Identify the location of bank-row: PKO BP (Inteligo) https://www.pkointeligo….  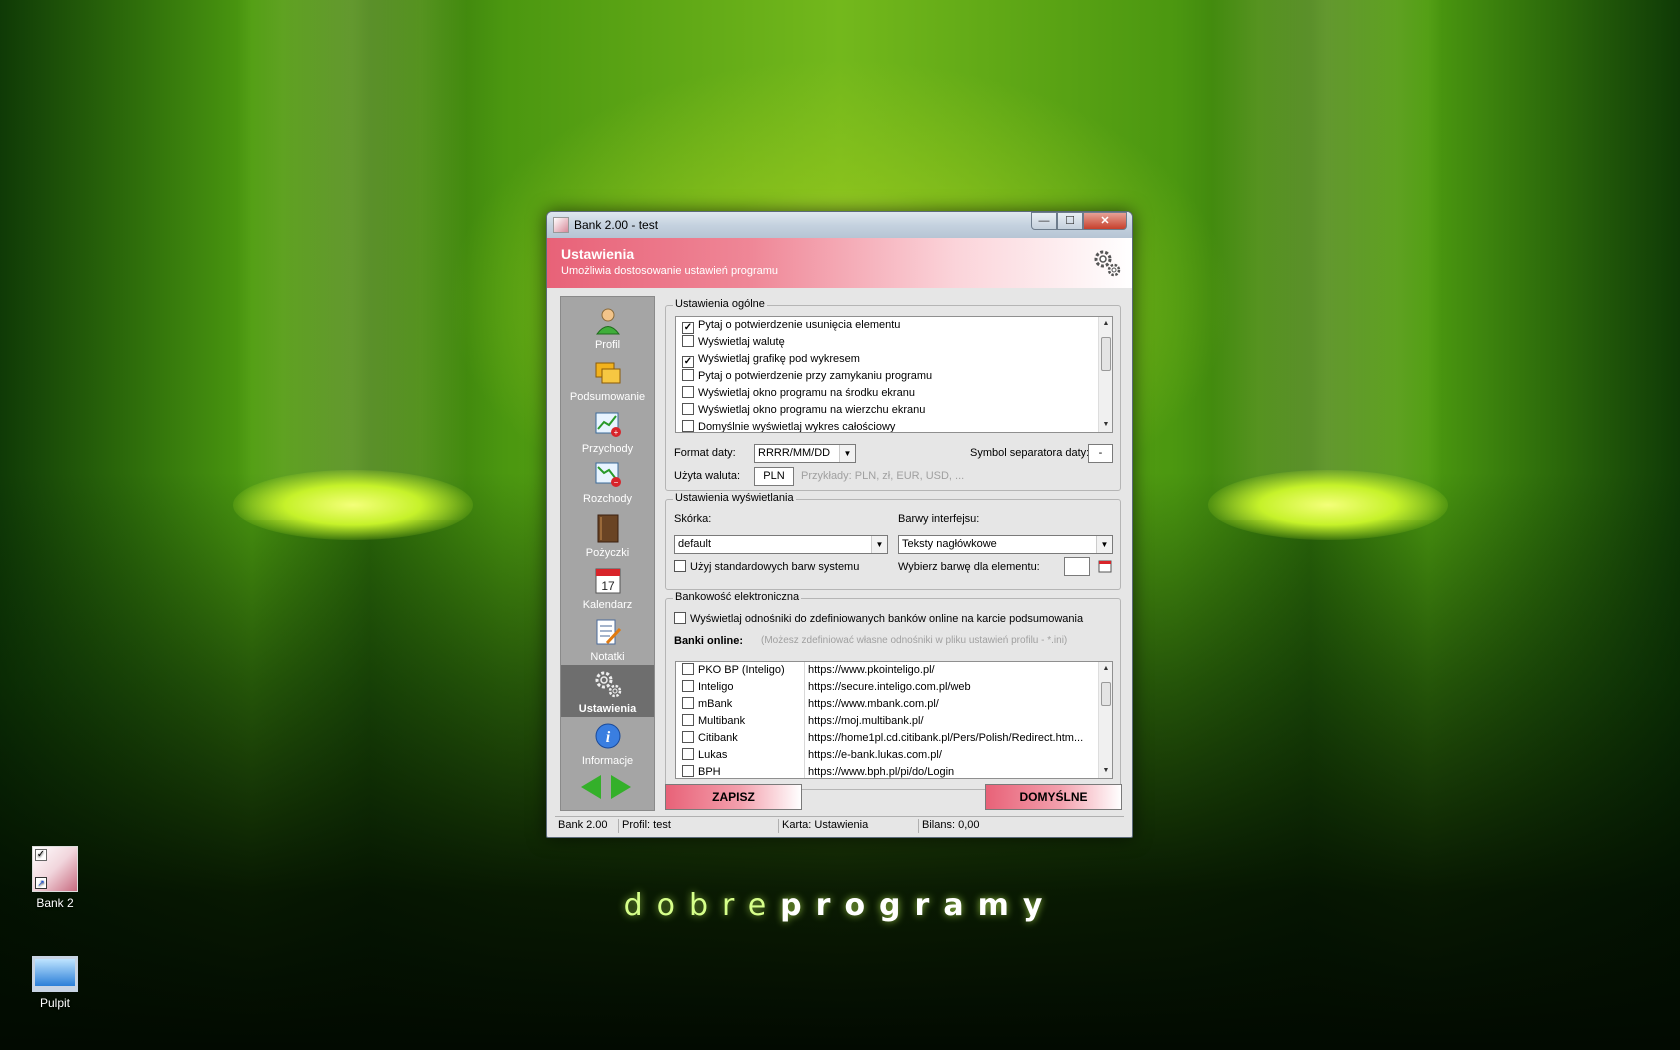
(894, 670).